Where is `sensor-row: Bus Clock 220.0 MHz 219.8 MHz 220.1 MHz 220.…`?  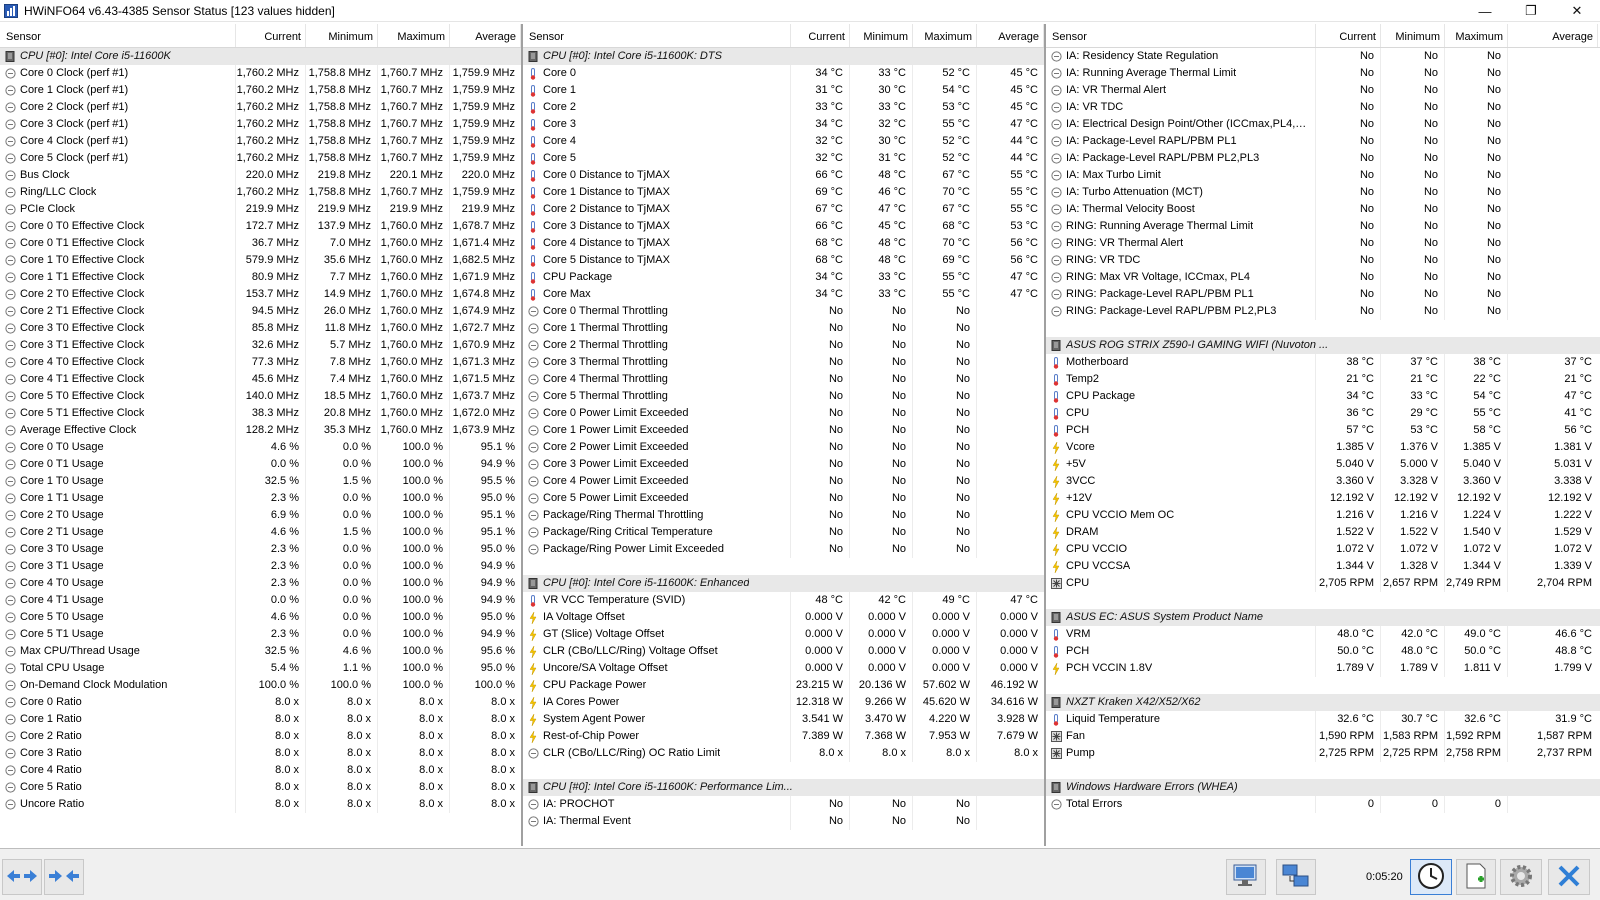 sensor-row: Bus Clock 220.0 MHz 219.8 MHz 220.1 MHz 220.… is located at coordinates (260, 175).